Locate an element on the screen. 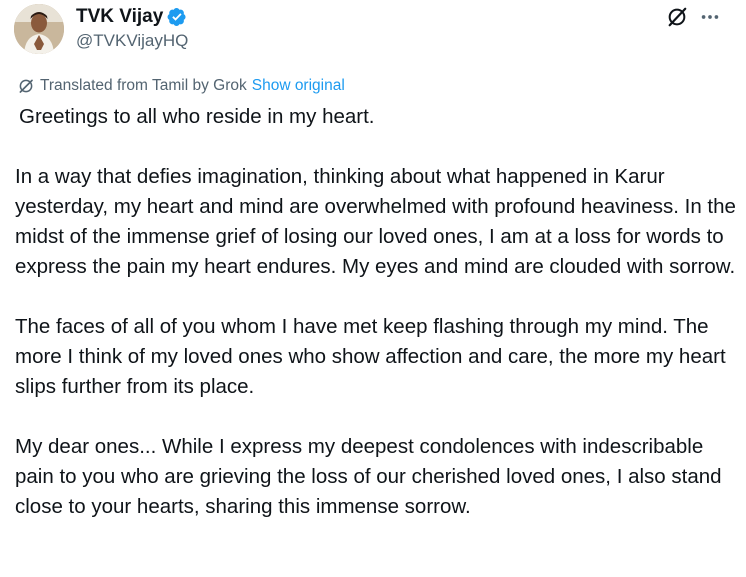 The width and height of the screenshot is (746, 577). grok-icon is located at coordinates (677, 17).